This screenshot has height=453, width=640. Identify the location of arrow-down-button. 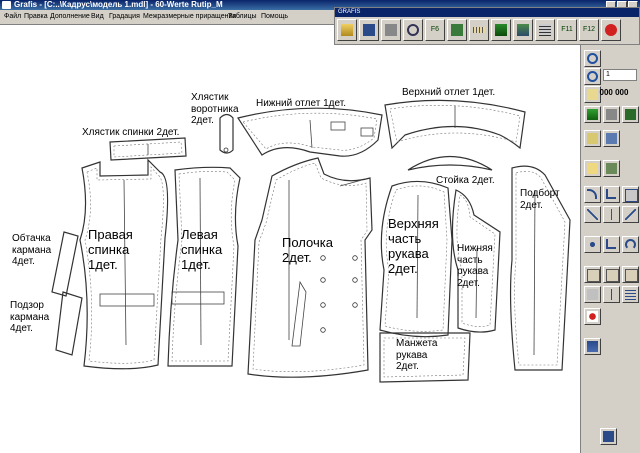
(592, 114).